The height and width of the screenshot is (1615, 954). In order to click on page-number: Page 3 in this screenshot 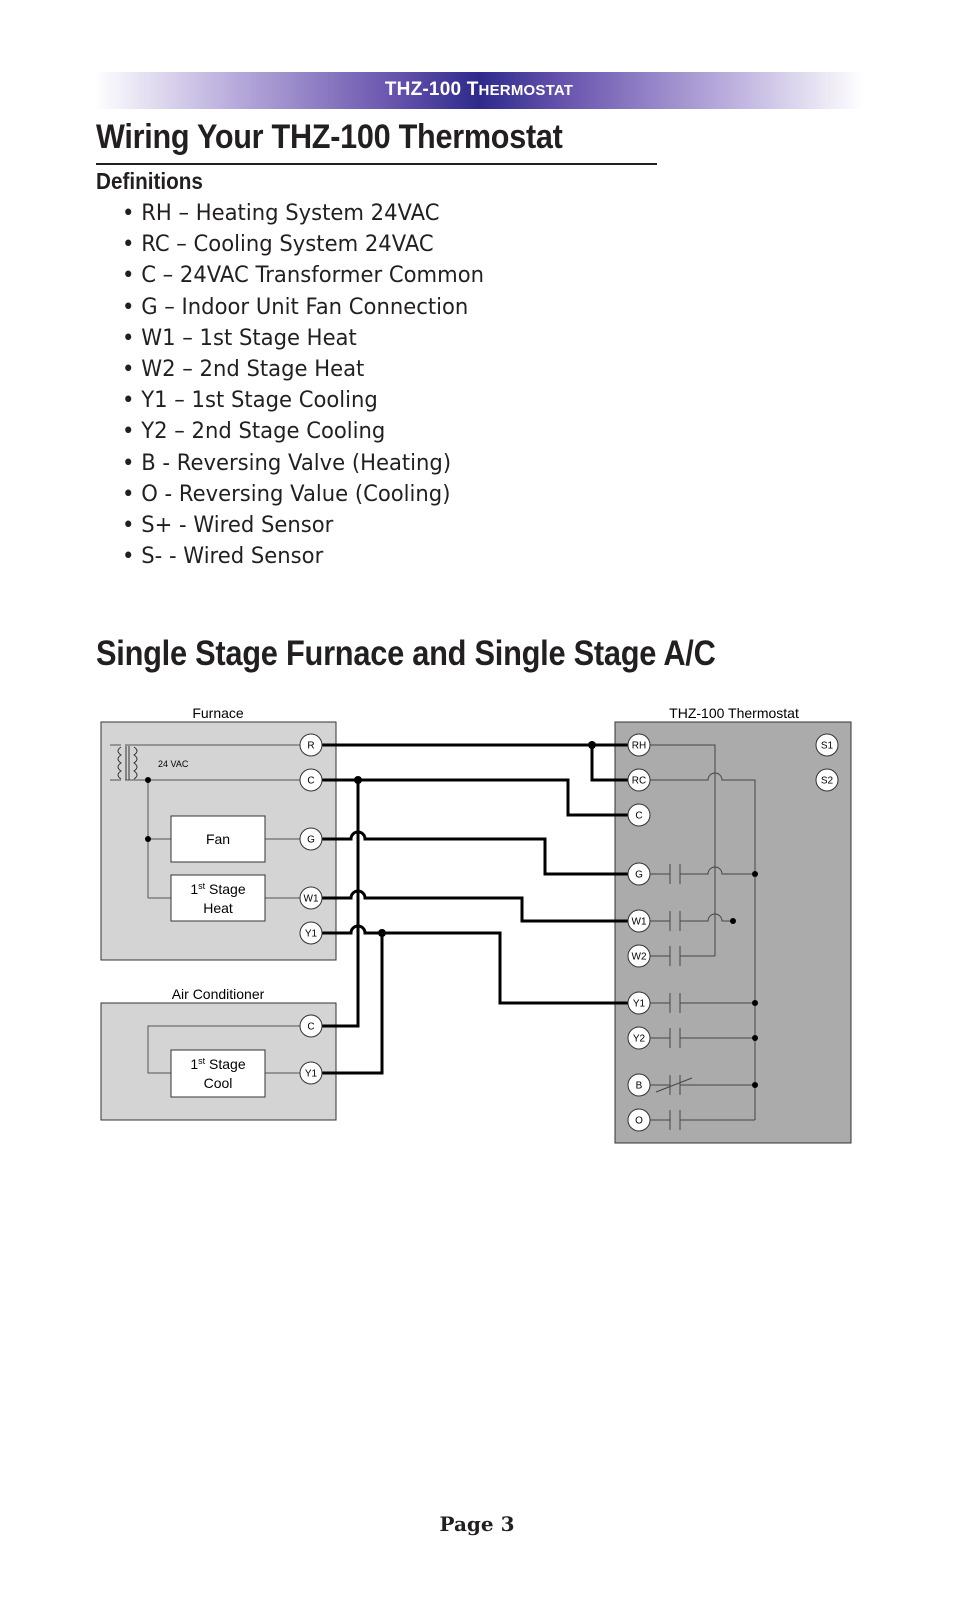, I will do `click(477, 1524)`.